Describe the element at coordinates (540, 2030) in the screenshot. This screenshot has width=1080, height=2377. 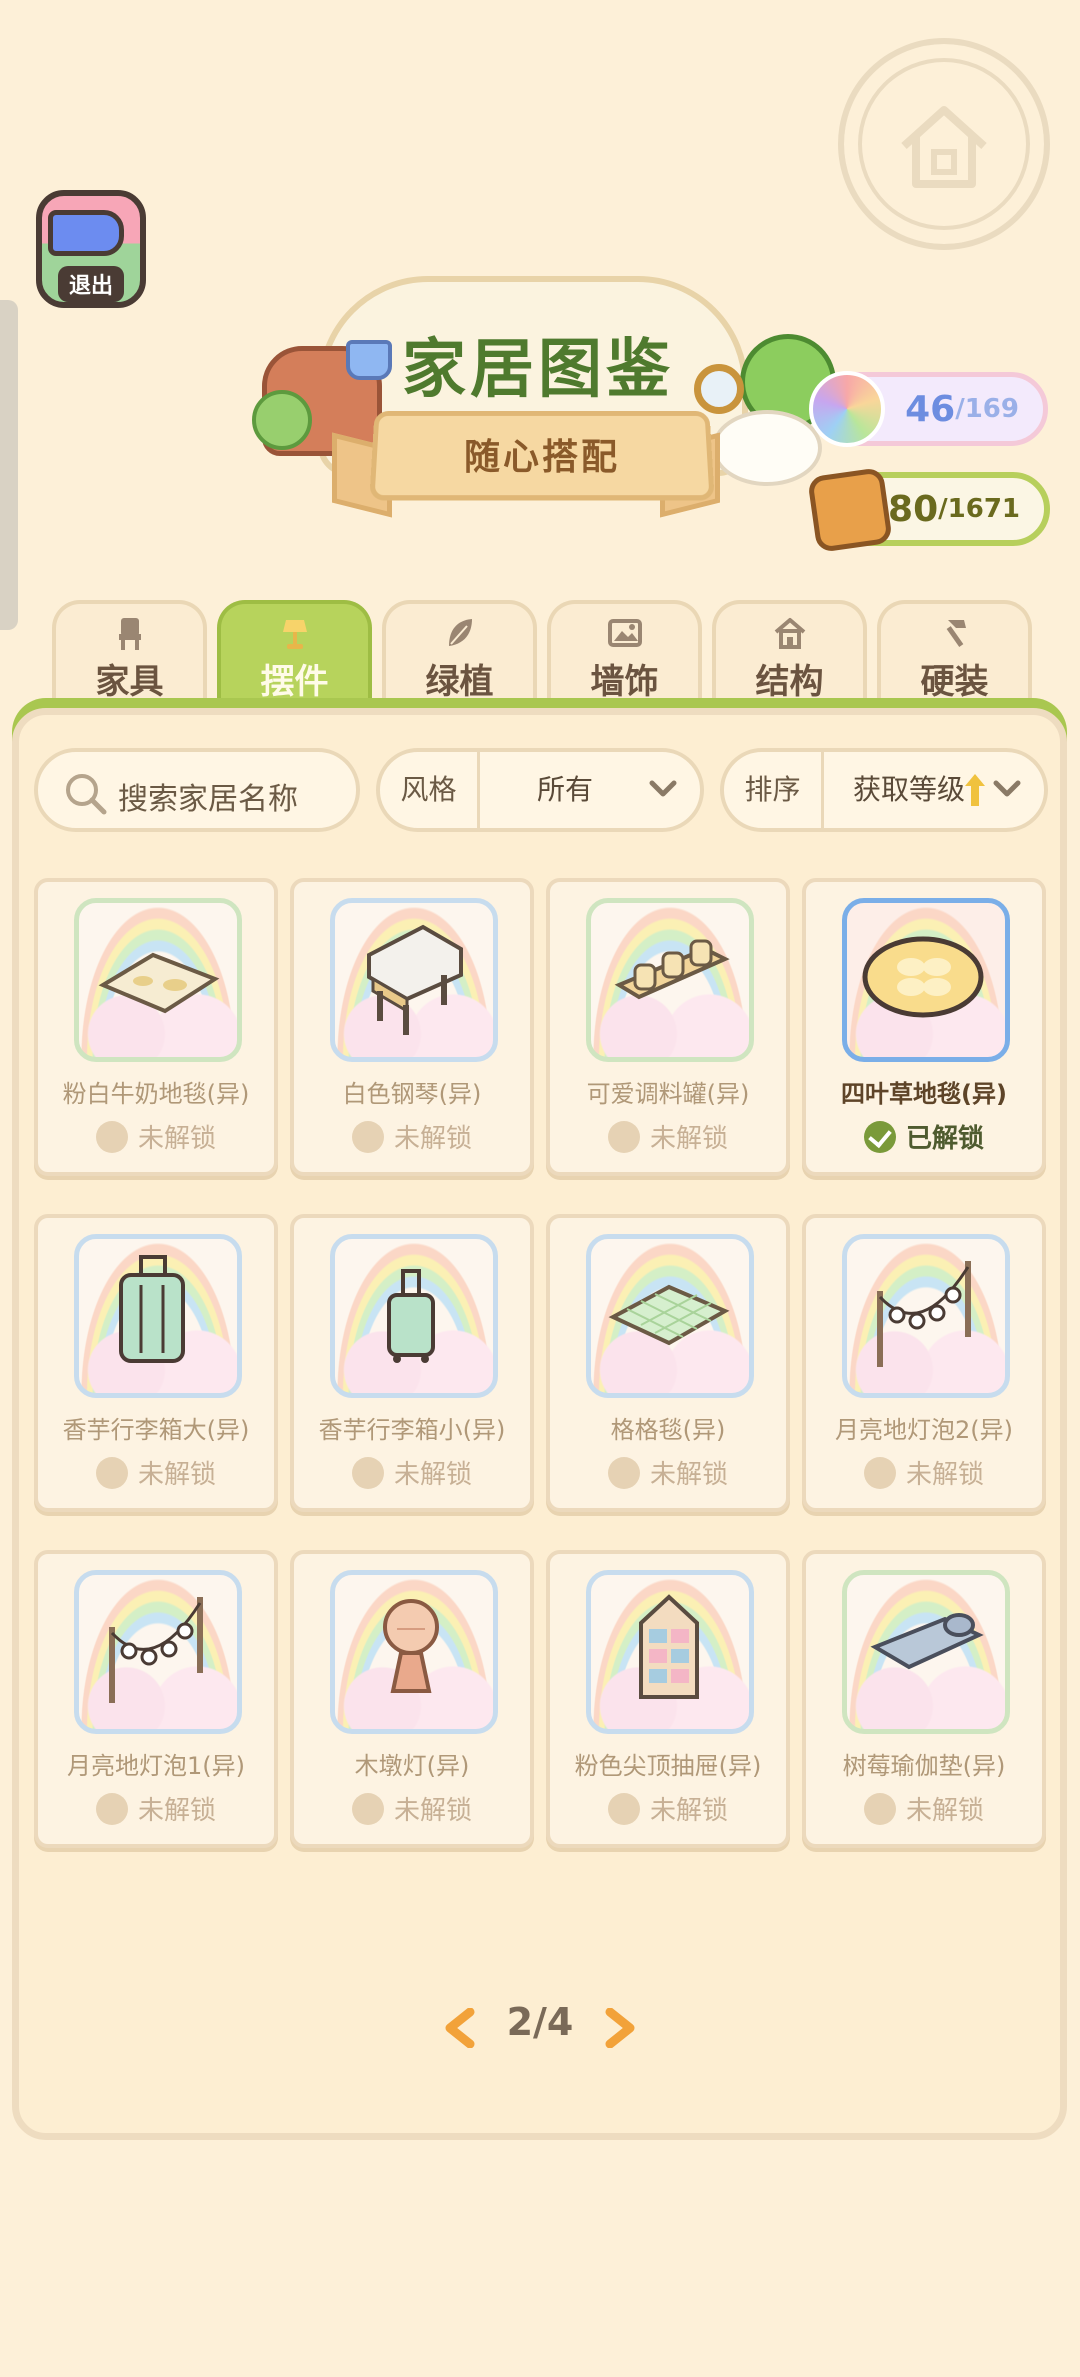
I see `pagination: 2/4` at that location.